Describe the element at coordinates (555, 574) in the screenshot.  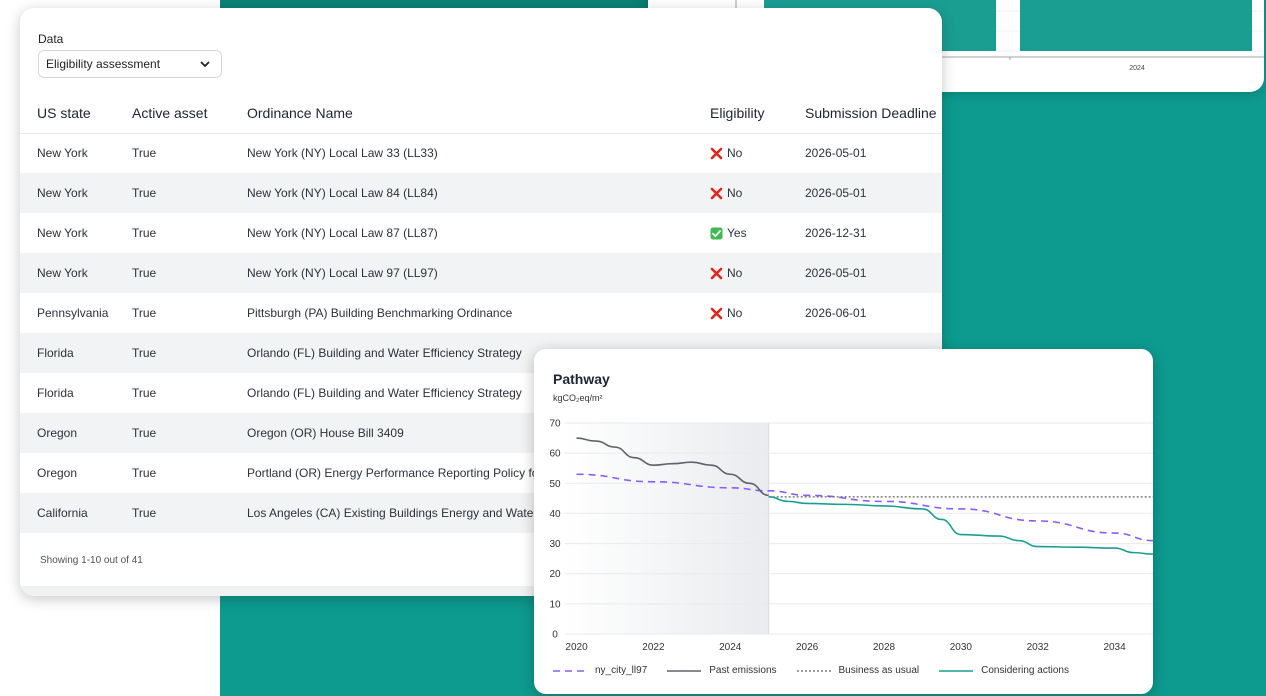
I see `y-tick-label: 20` at that location.